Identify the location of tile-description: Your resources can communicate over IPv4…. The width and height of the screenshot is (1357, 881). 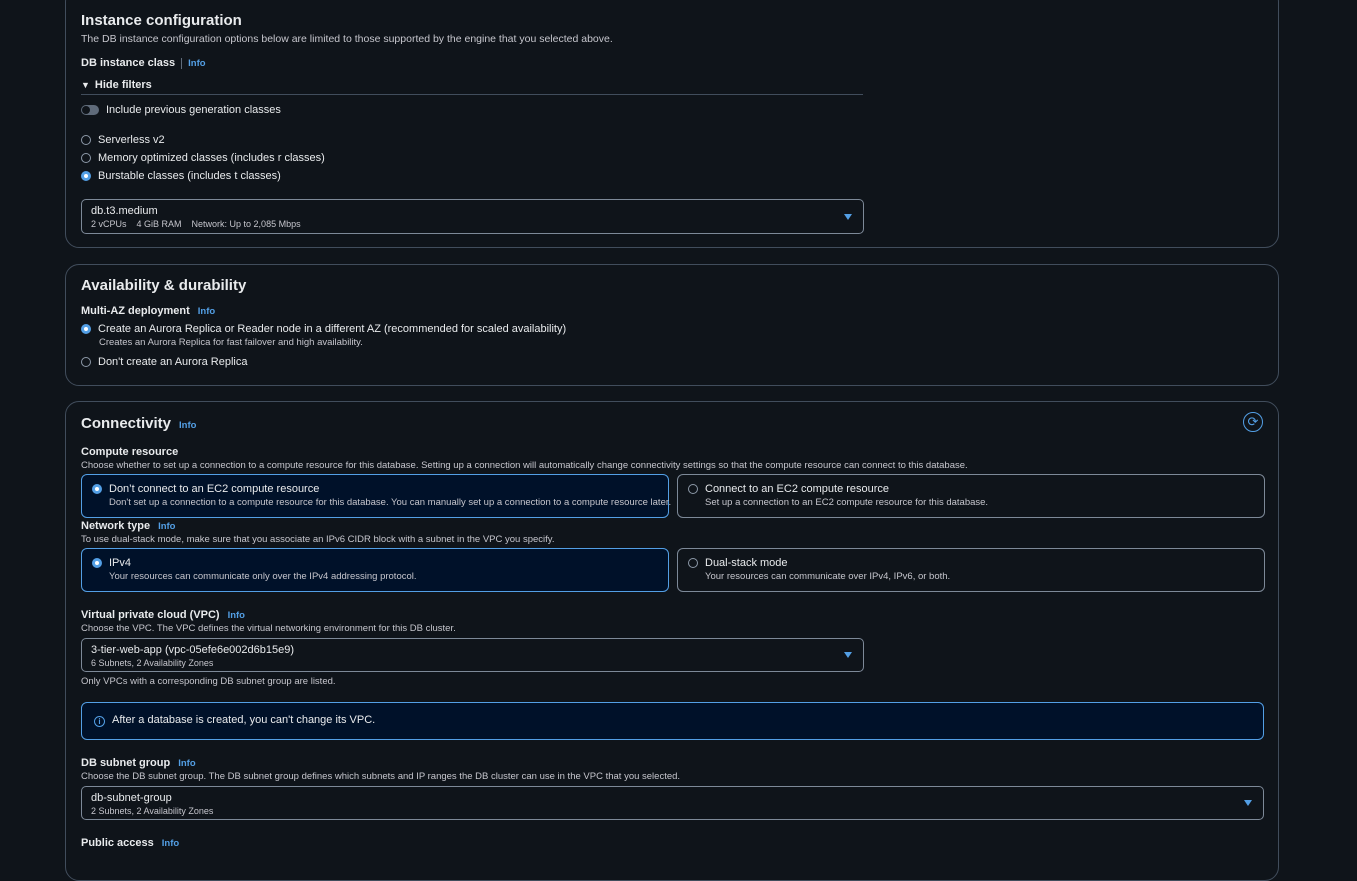
(828, 576).